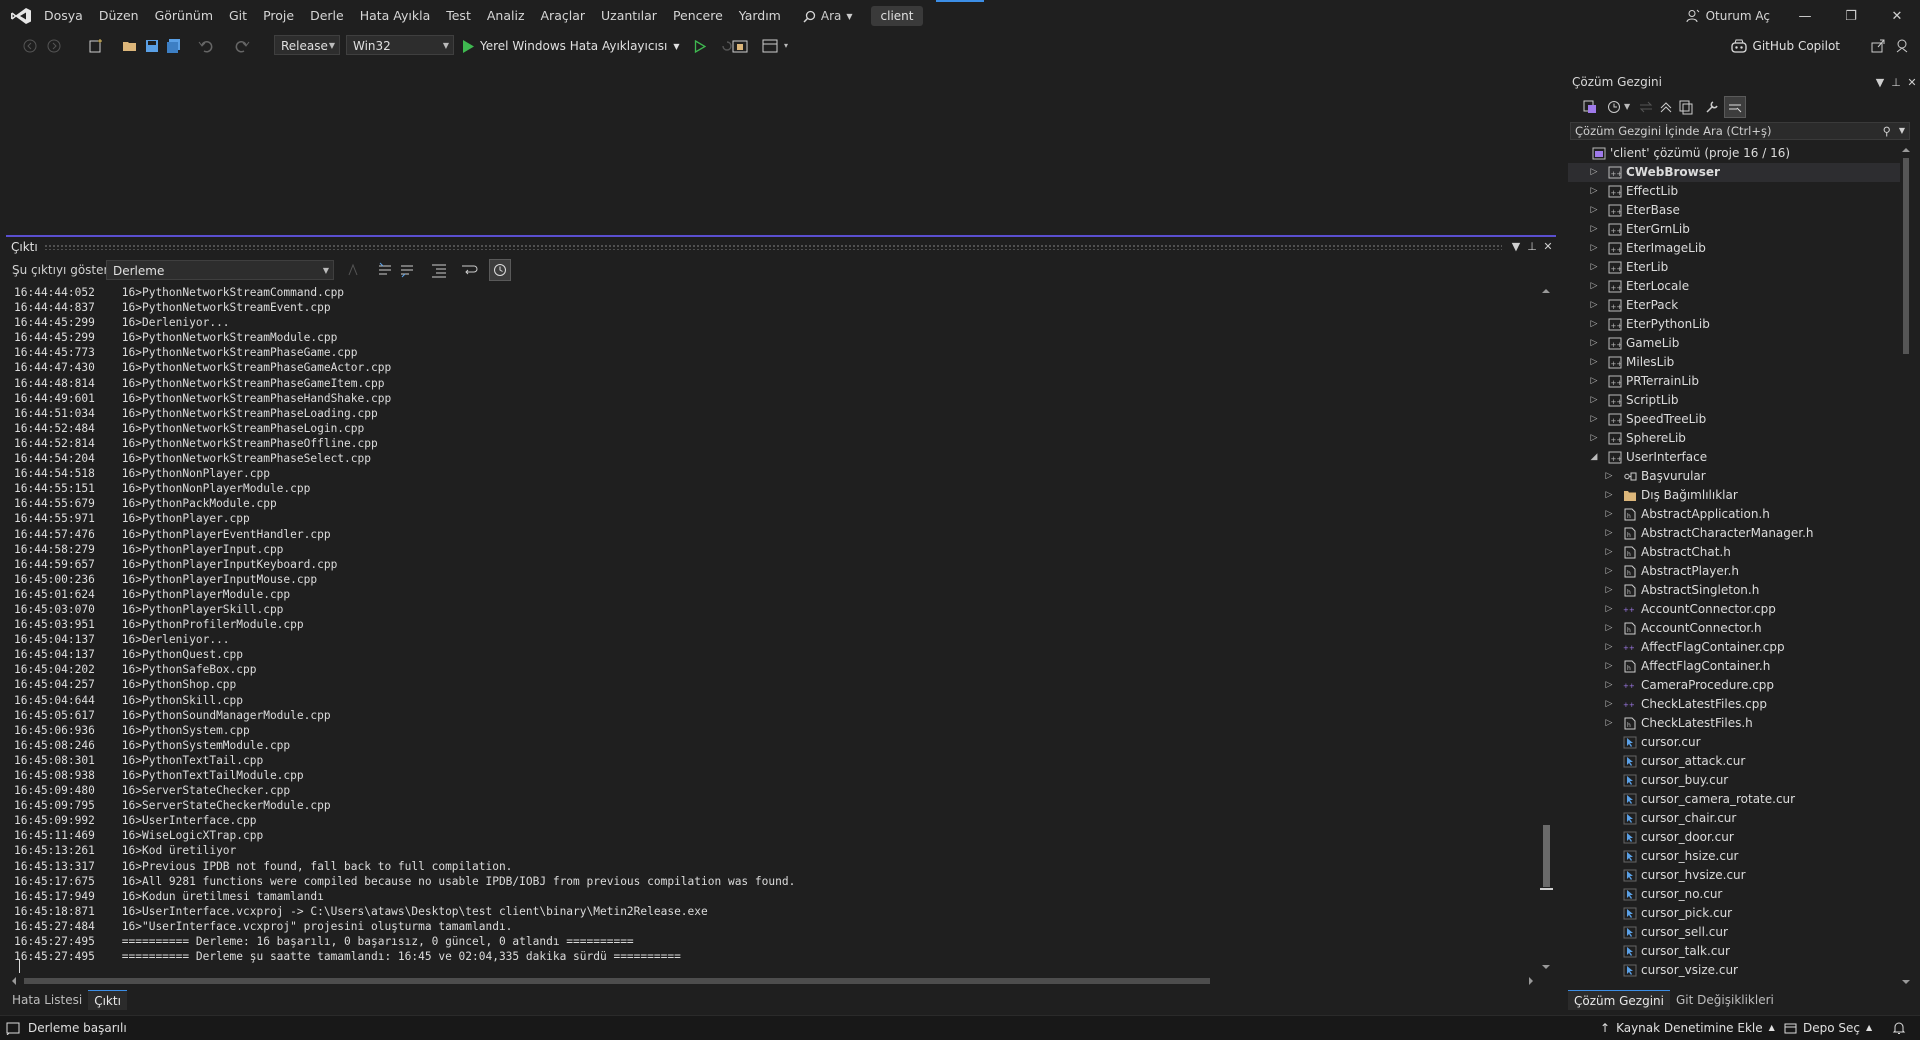 This screenshot has width=1920, height=1040. What do you see at coordinates (1725, 1000) in the screenshot?
I see `tab-git-changes: Git Değişiklikleri` at bounding box center [1725, 1000].